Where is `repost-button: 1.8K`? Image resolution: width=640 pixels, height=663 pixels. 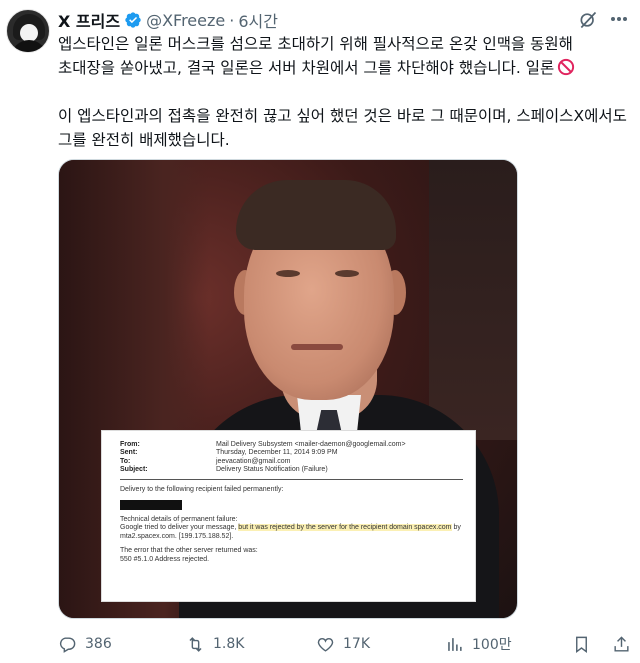
repost-button: 1.8K is located at coordinates (215, 644).